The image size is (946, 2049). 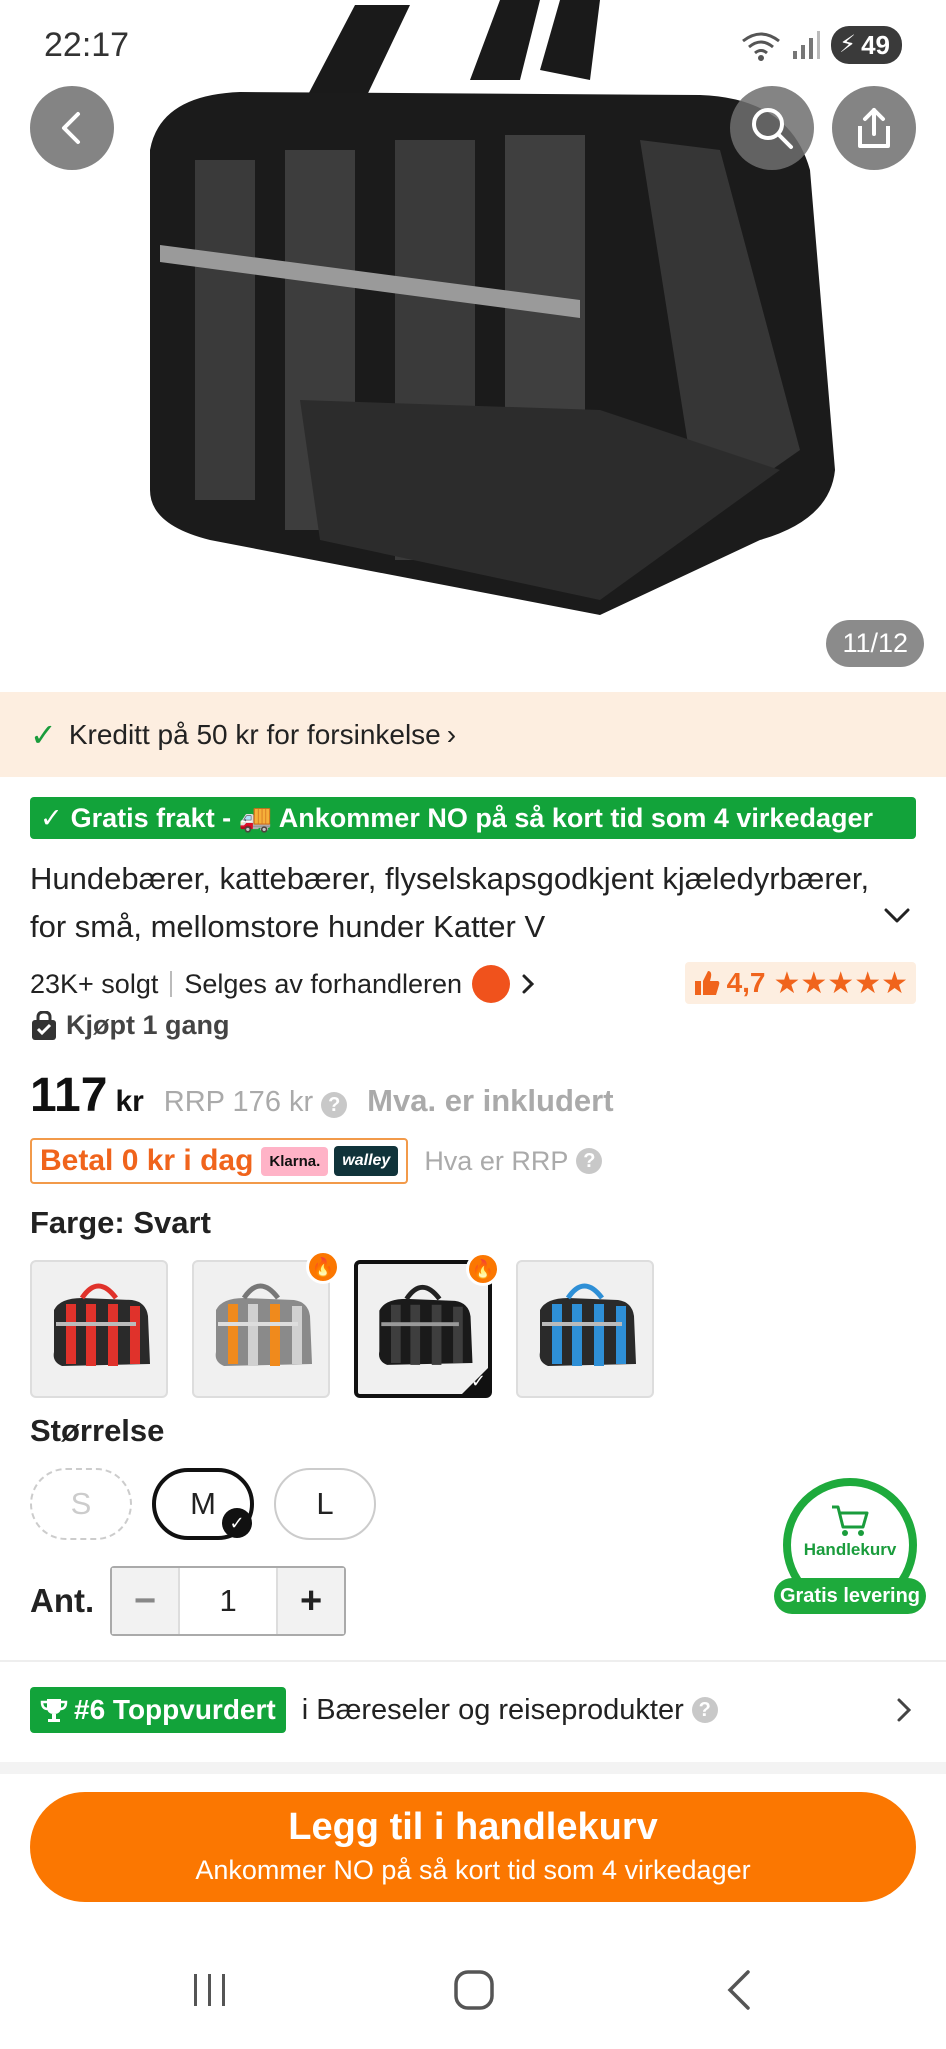 What do you see at coordinates (237, 1523) in the screenshot?
I see `selected-check-icon: ✓` at bounding box center [237, 1523].